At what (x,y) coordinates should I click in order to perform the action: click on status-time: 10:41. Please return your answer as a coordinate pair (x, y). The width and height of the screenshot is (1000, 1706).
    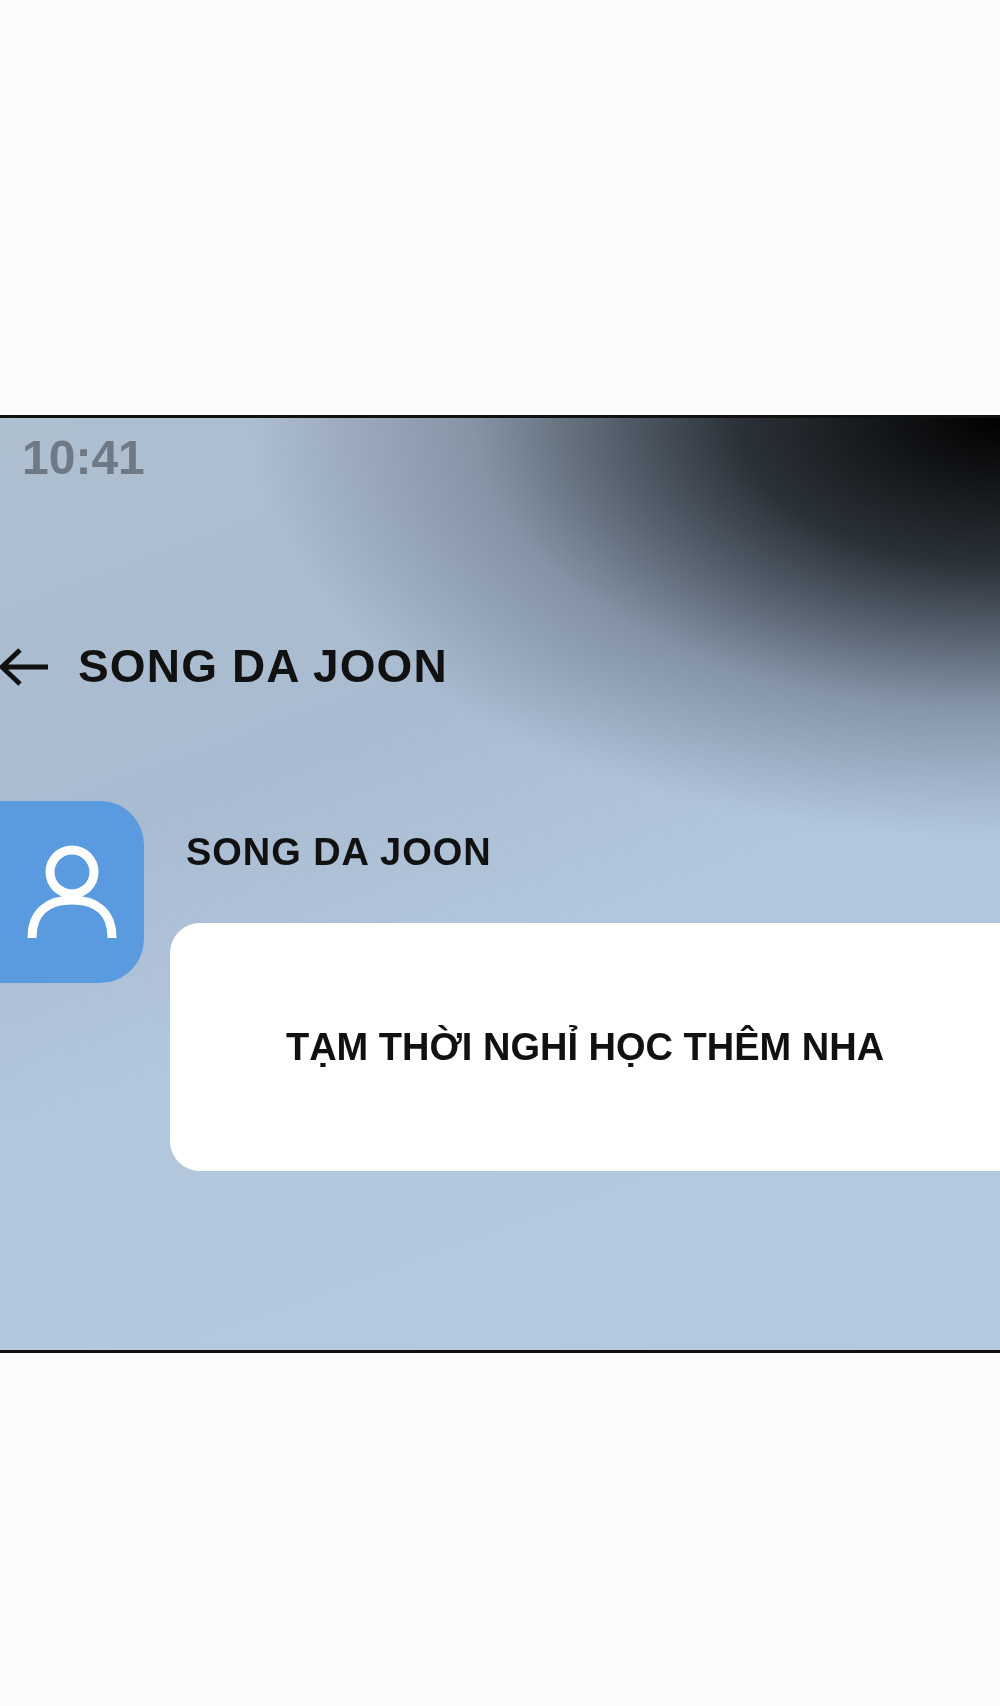
    Looking at the image, I should click on (83, 458).